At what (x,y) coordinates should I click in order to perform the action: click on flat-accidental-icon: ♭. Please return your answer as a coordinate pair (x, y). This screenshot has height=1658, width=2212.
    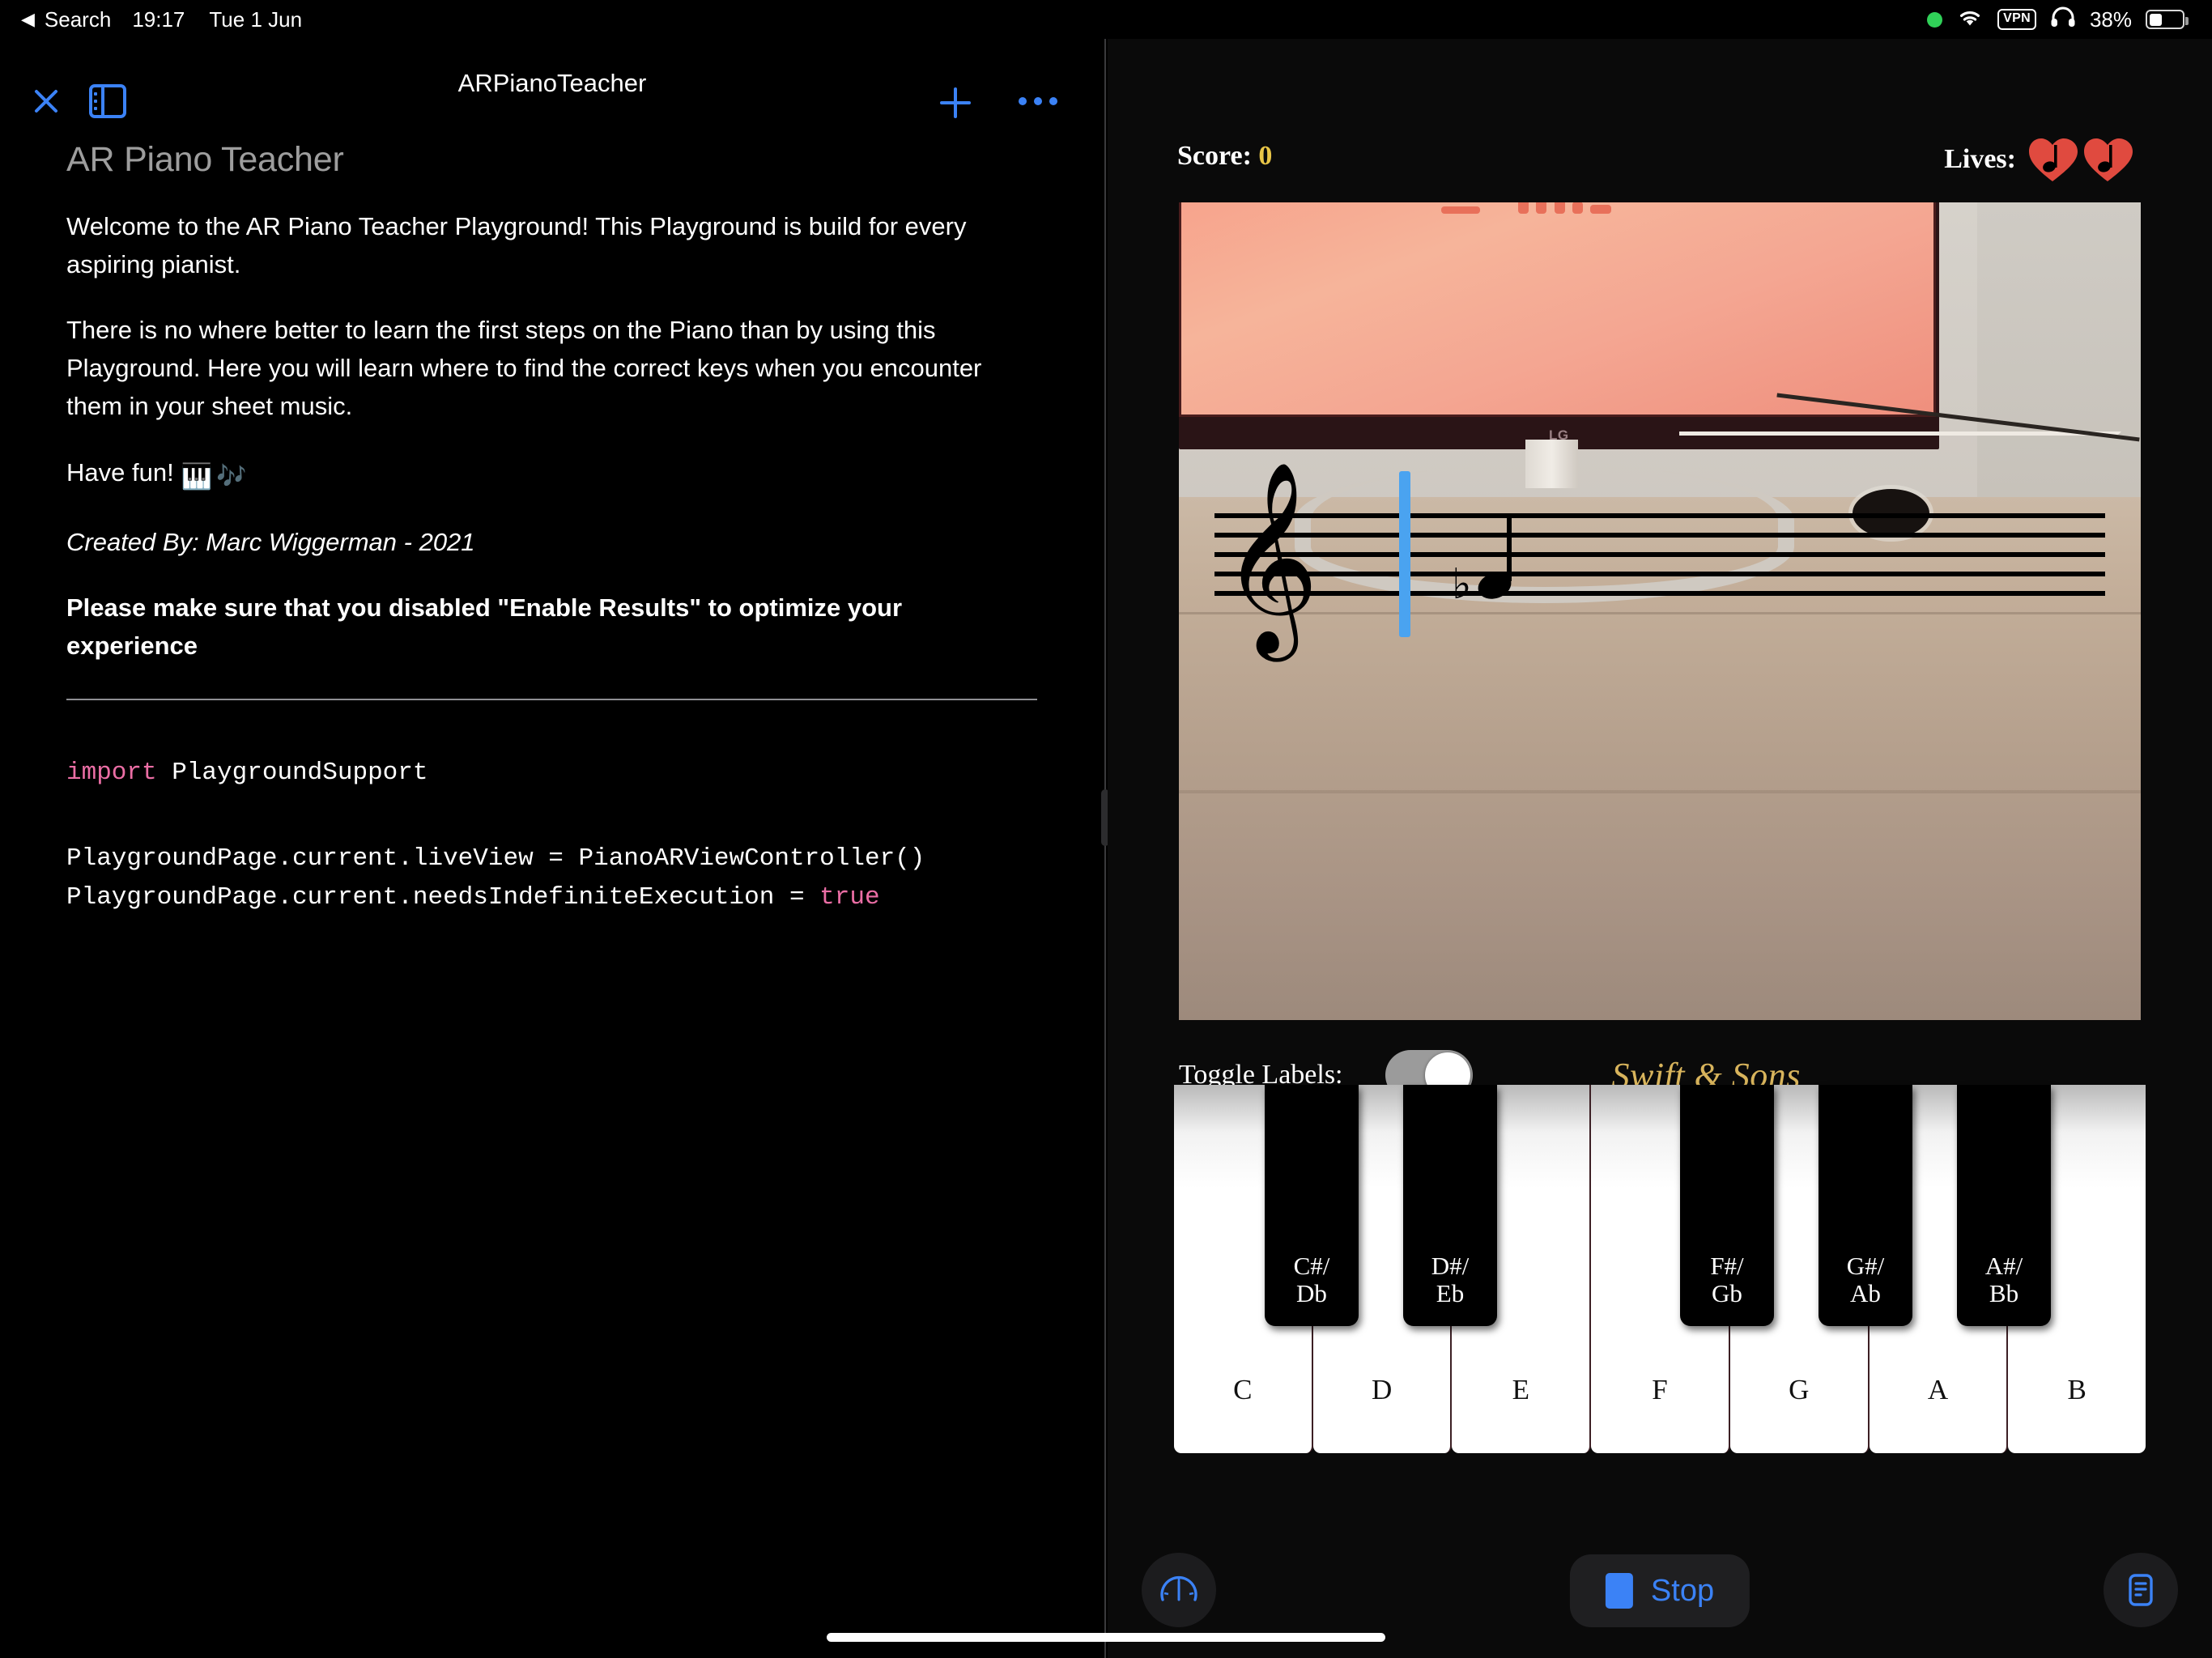
    Looking at the image, I should click on (1462, 584).